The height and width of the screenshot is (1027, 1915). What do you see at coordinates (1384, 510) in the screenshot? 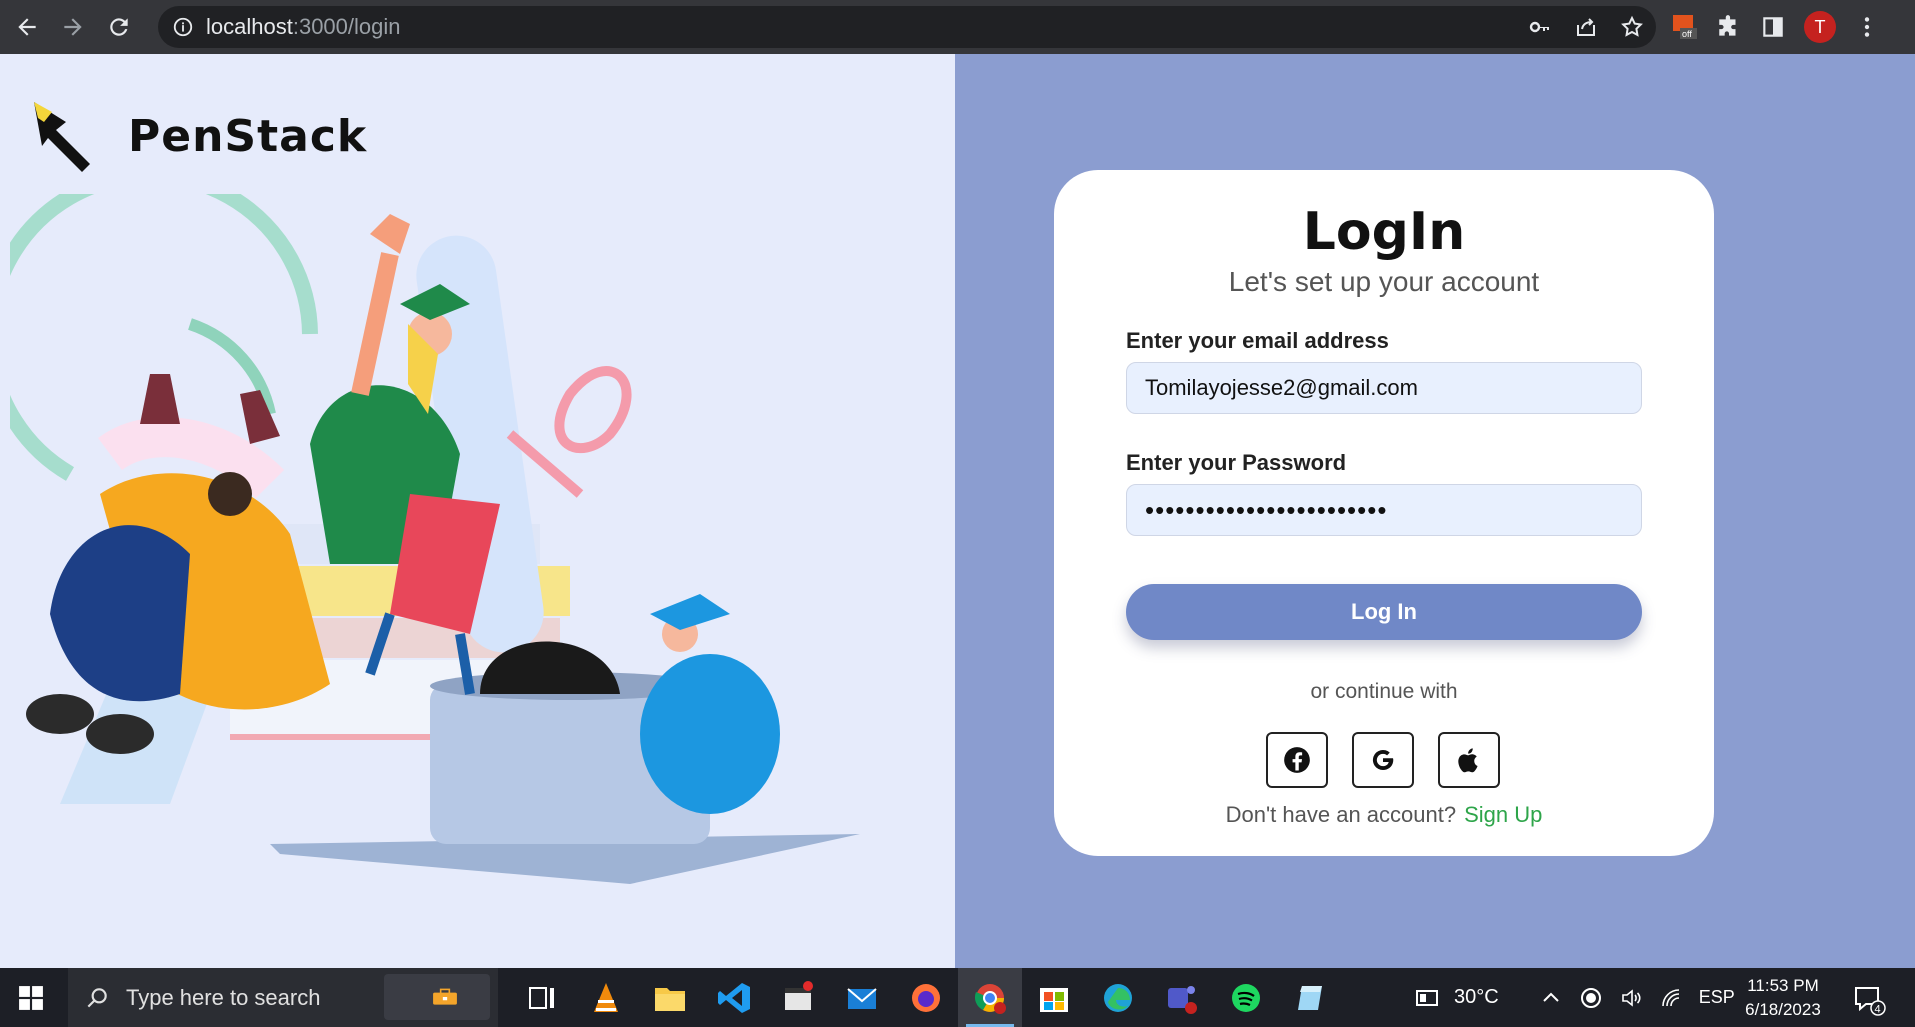
I see `password-field: ••••••••••••••••••••••••` at bounding box center [1384, 510].